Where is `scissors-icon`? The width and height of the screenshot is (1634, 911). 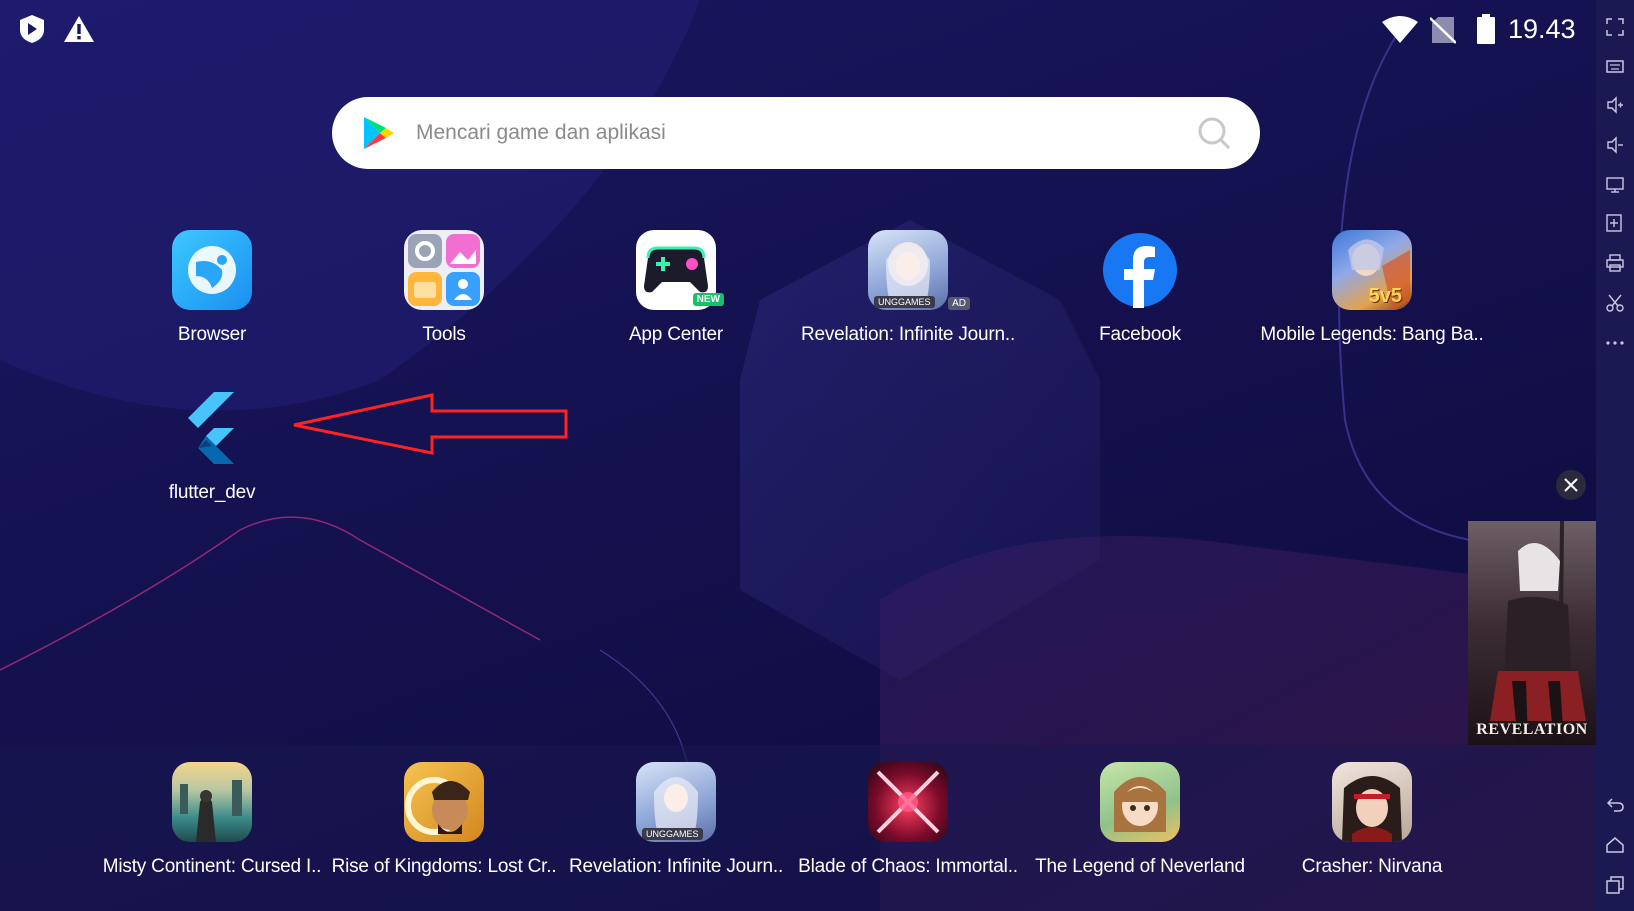
scissors-icon is located at coordinates (1615, 303).